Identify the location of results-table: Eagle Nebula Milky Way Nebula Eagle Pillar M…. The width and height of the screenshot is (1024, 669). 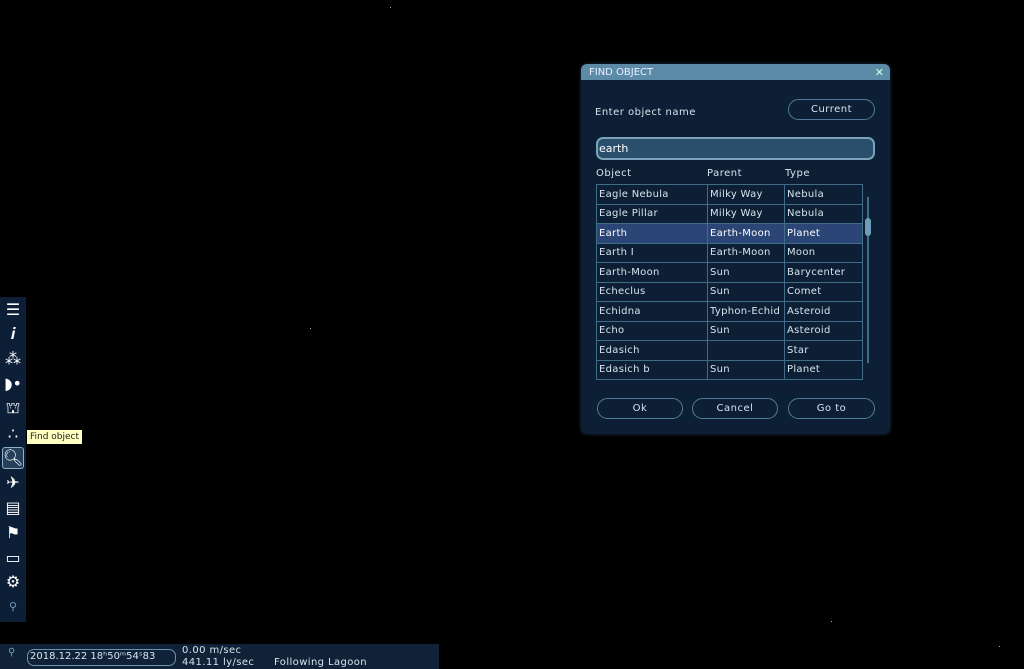
(729, 282).